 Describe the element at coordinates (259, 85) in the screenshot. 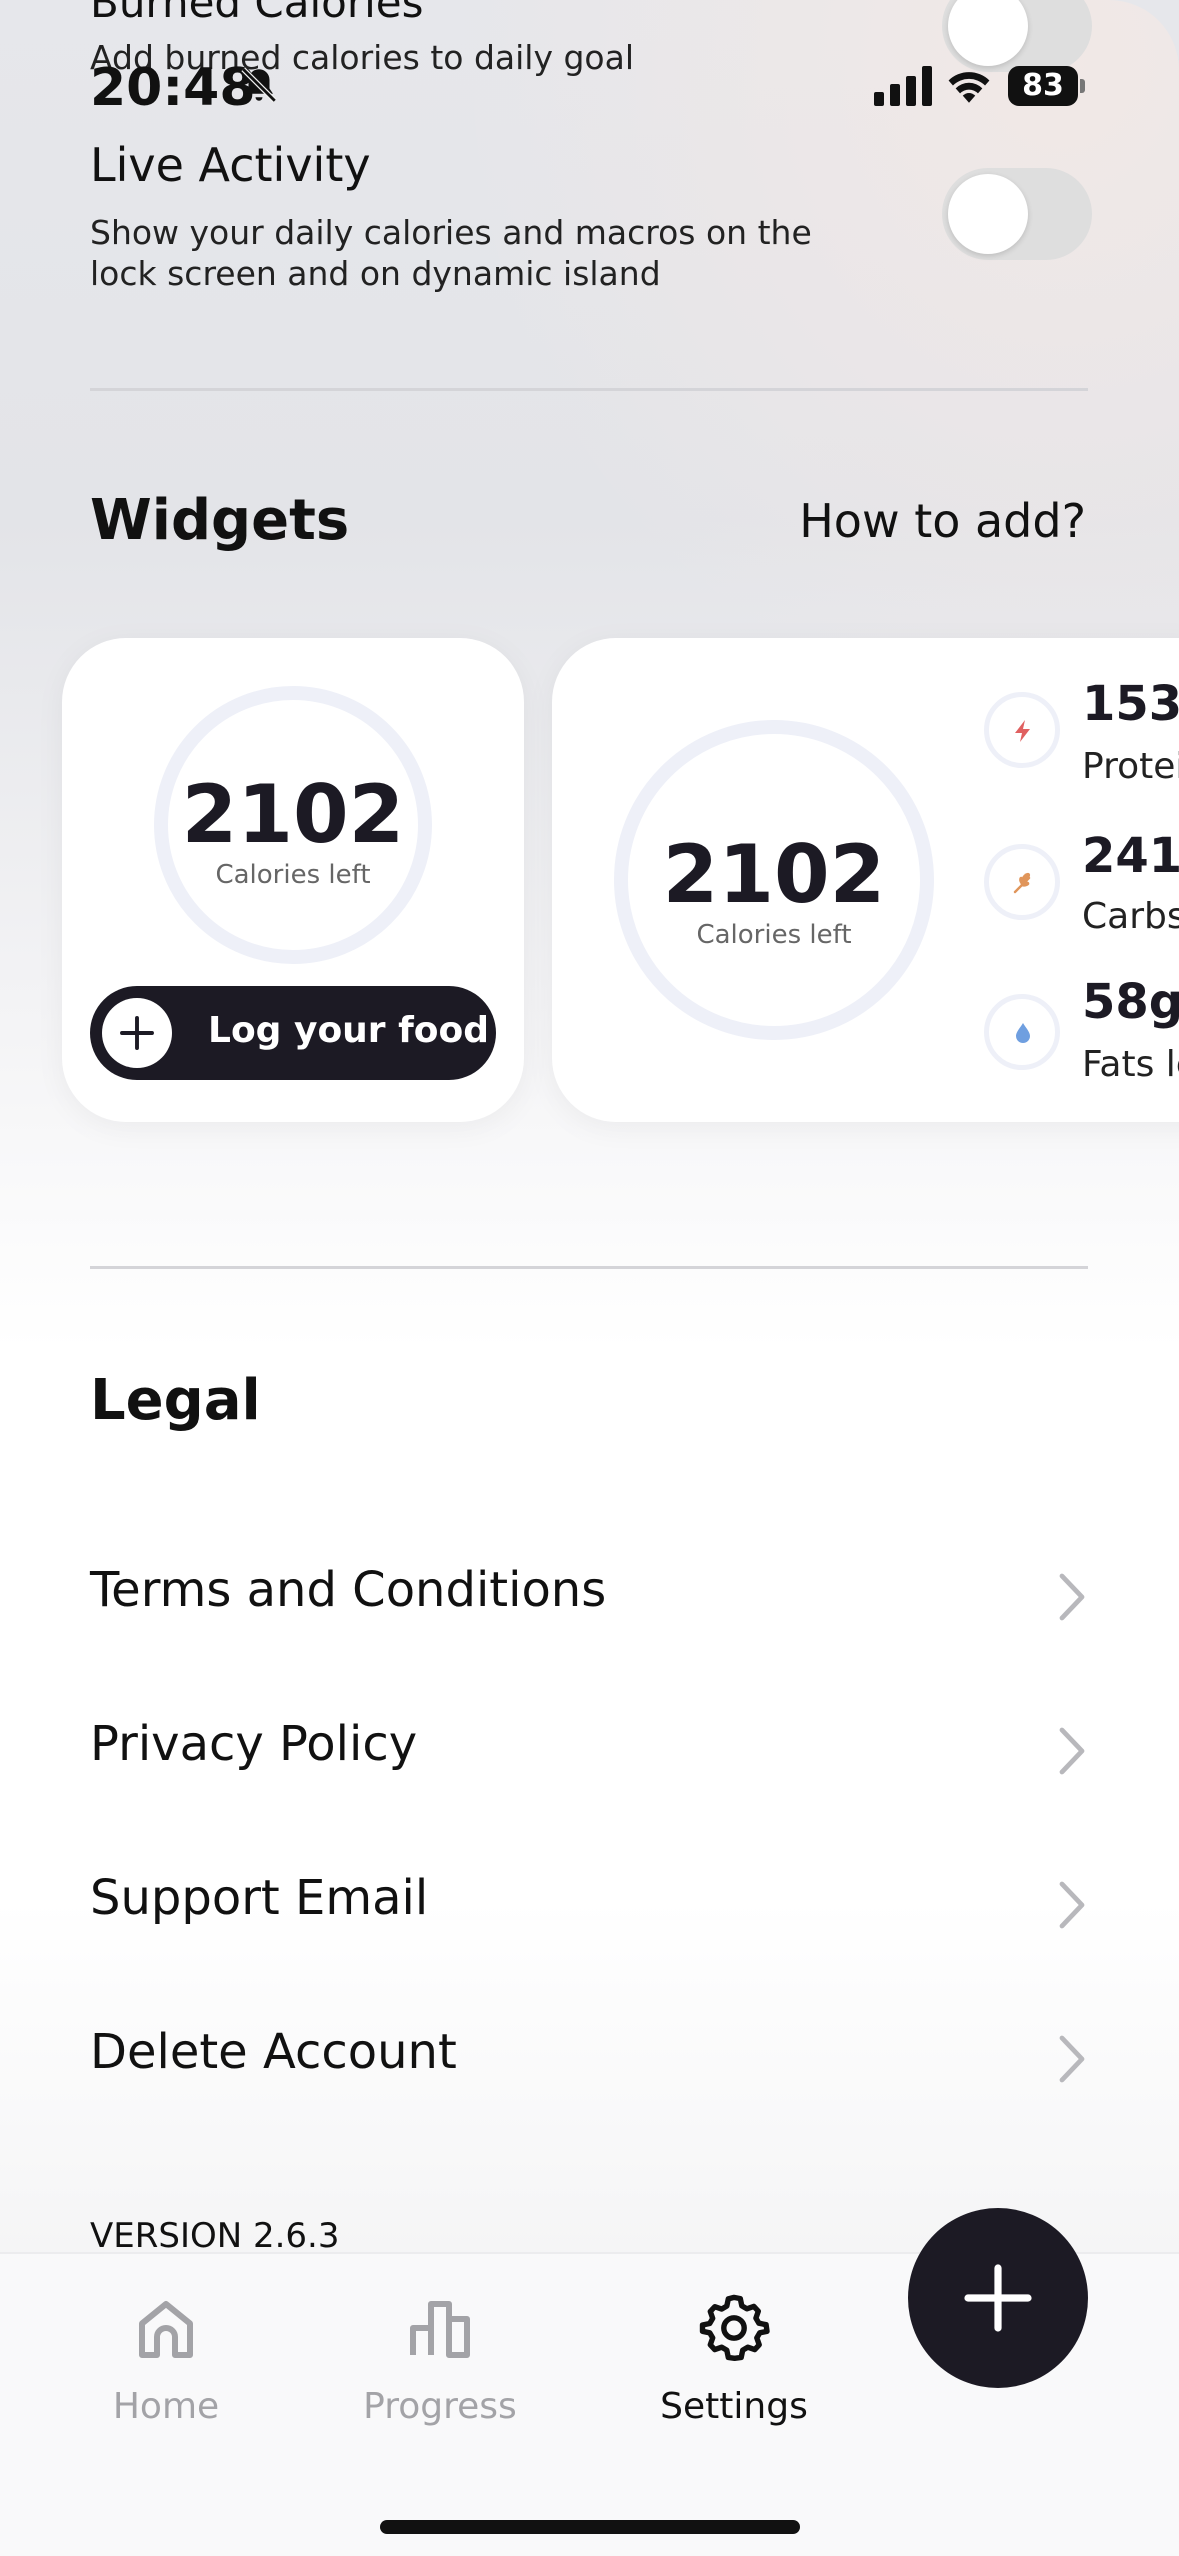

I see `bell-slash-icon` at that location.